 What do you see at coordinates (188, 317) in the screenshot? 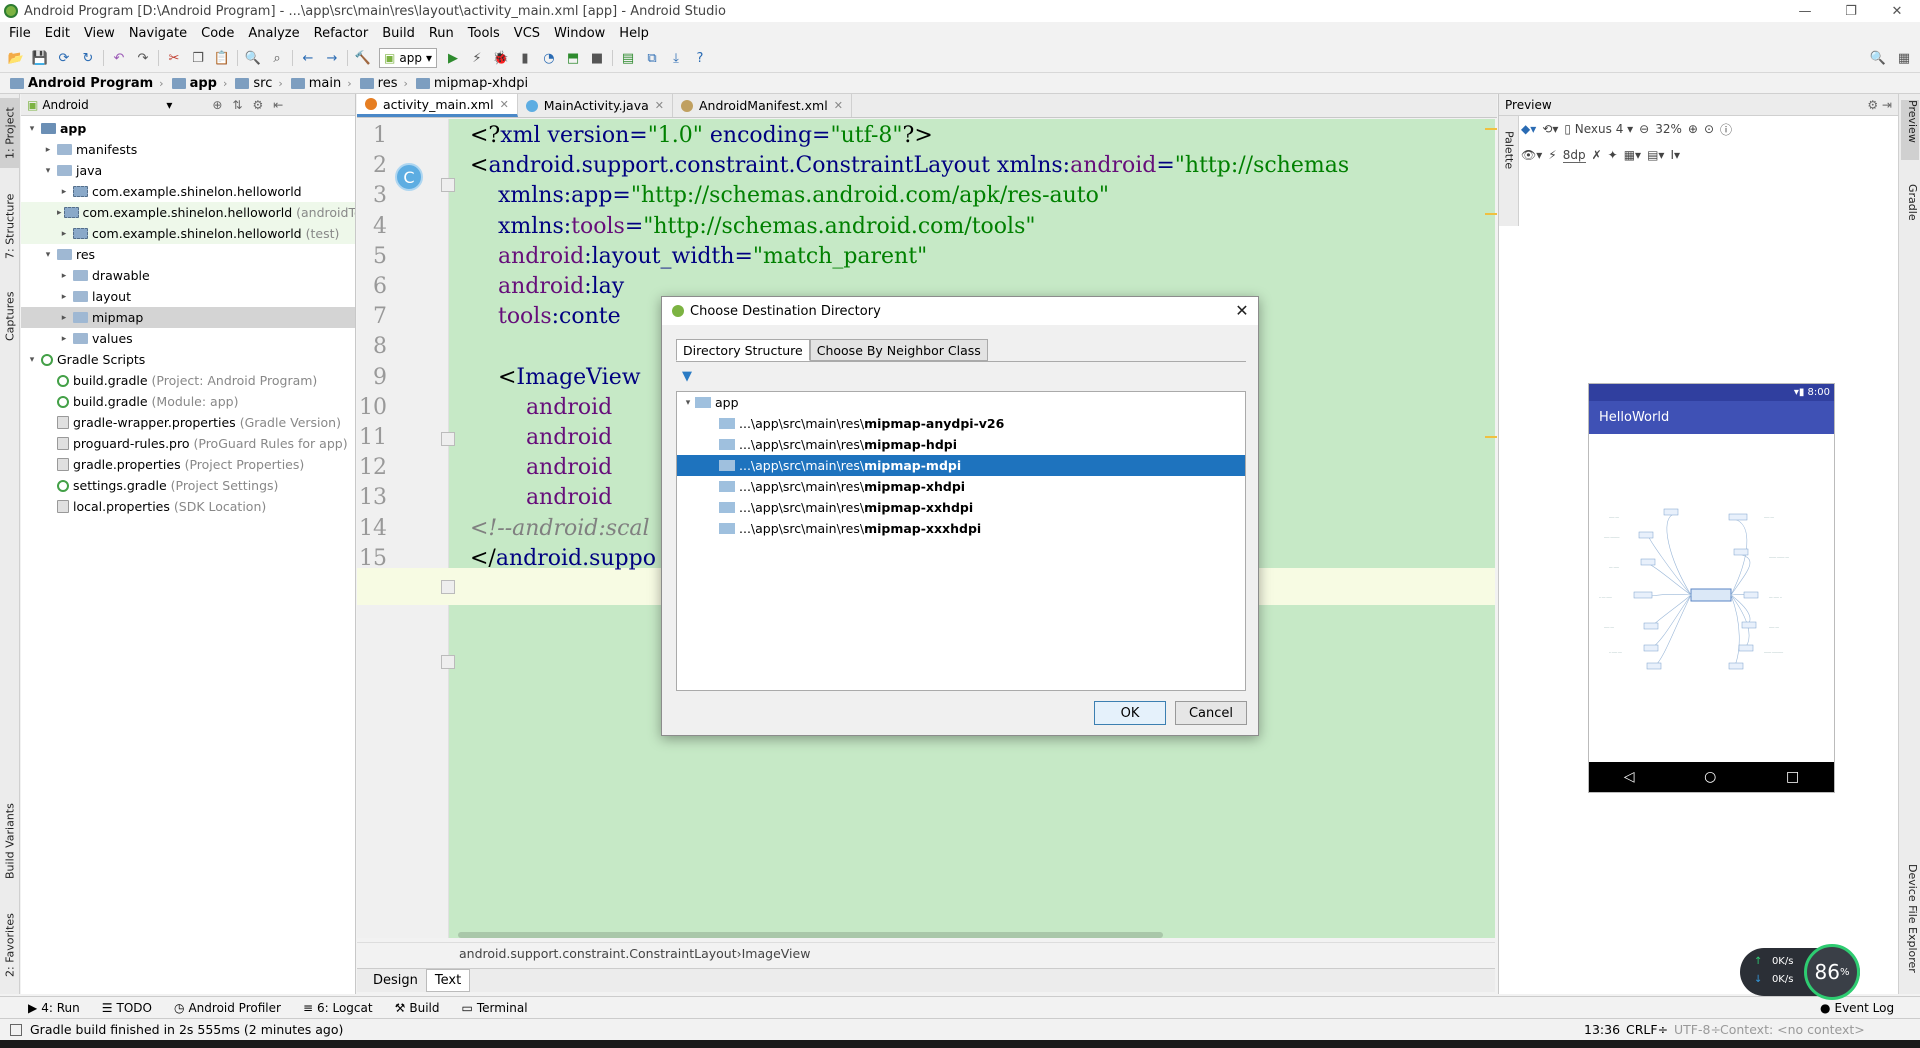
I see `tree-item: ▸ mipmap` at bounding box center [188, 317].